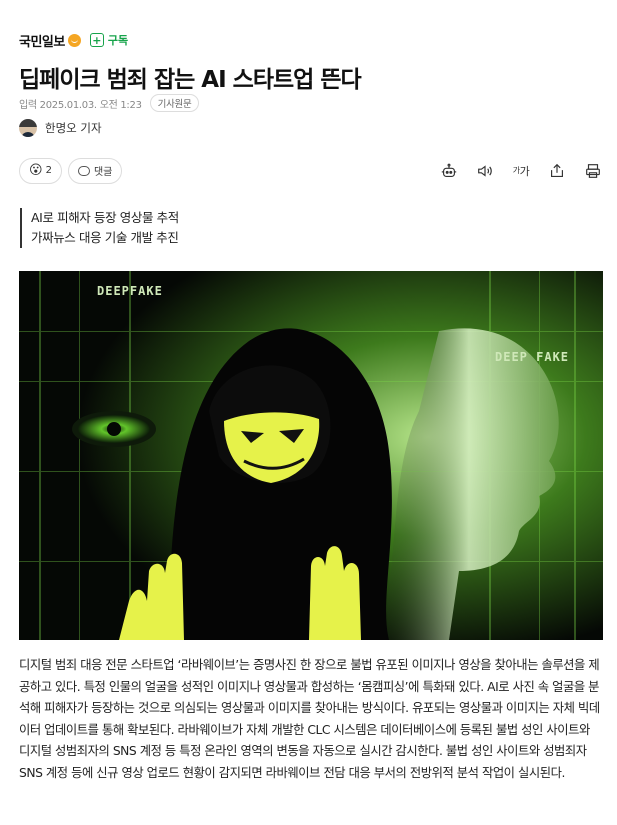  Describe the element at coordinates (103, 172) in the screenshot. I see `comment-label: 댓글` at that location.